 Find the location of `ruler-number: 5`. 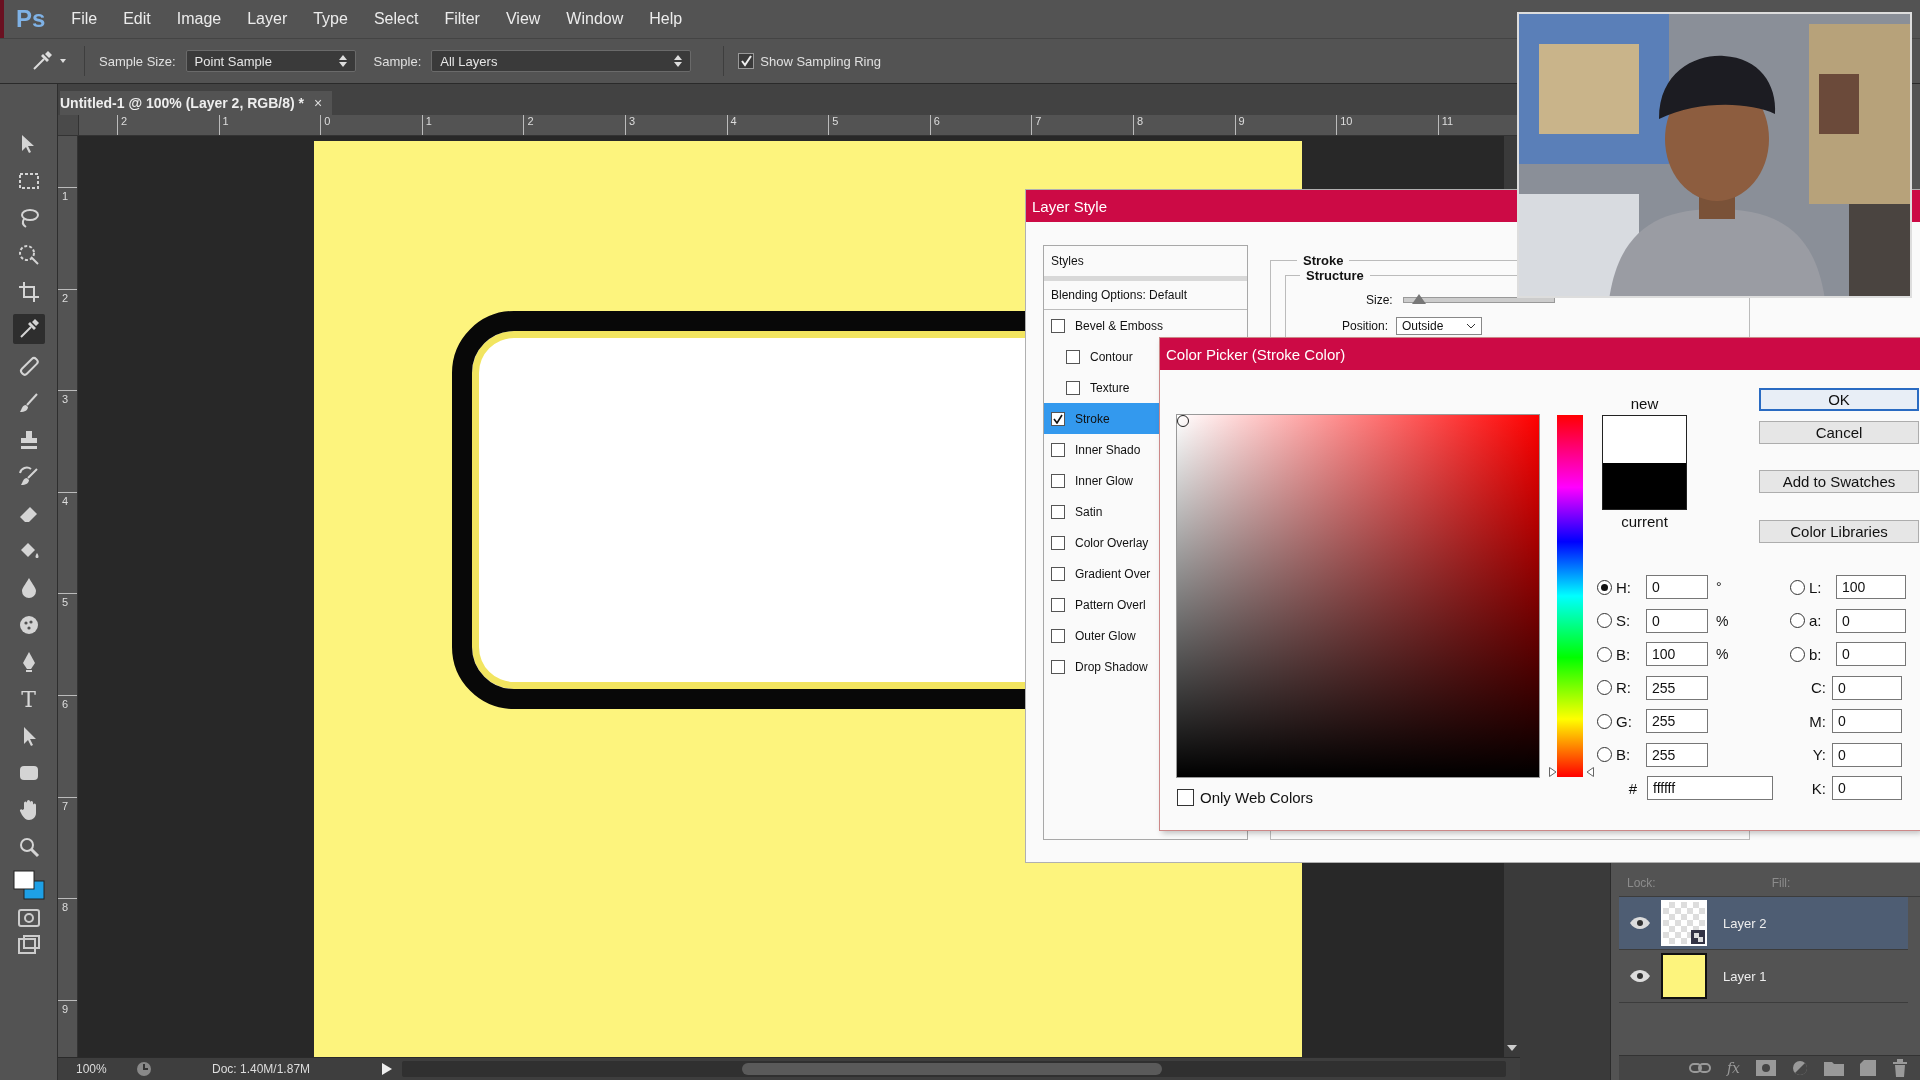

ruler-number: 5 is located at coordinates (835, 121).